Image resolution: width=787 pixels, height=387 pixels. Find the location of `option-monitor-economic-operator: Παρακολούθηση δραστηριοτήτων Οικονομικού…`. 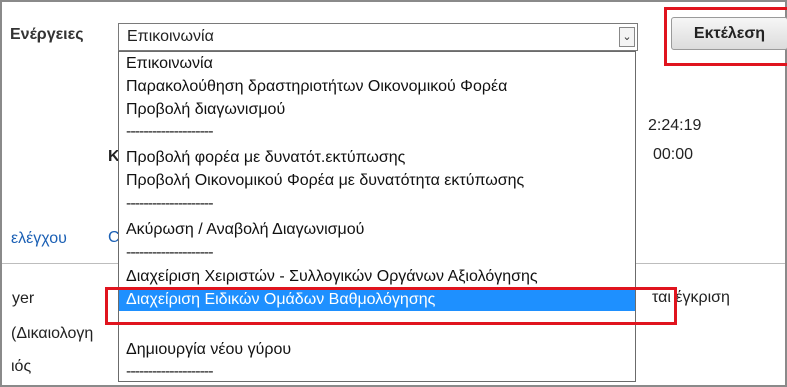

option-monitor-economic-operator: Παρακολούθηση δραστηριοτήτων Οικονομικού… is located at coordinates (377, 87).